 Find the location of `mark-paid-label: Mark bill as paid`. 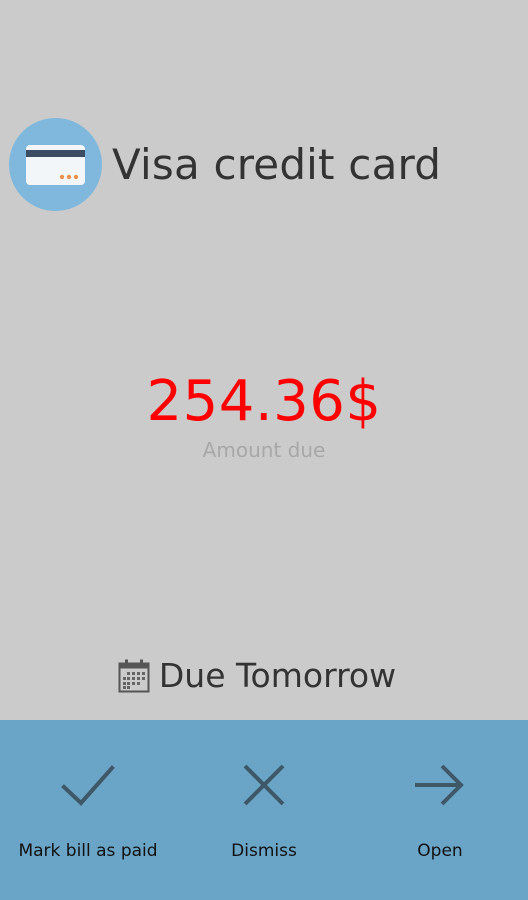

mark-paid-label: Mark bill as paid is located at coordinates (88, 851).